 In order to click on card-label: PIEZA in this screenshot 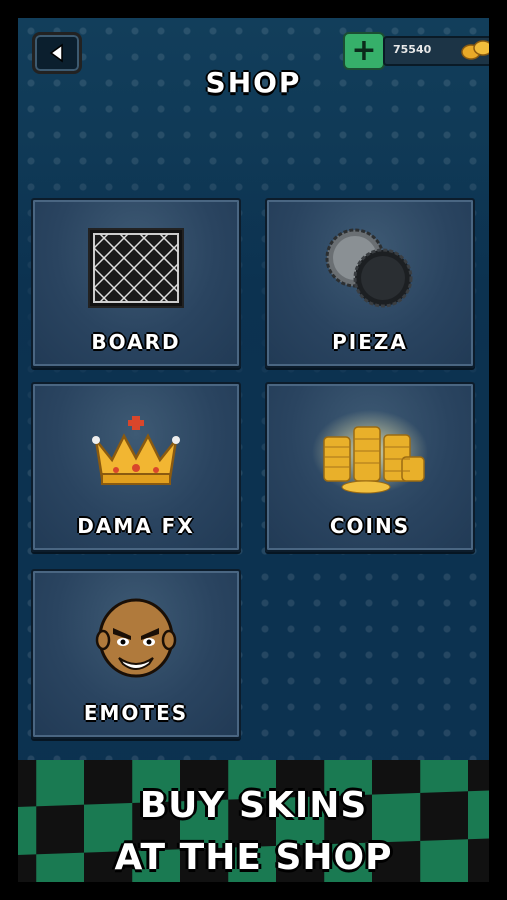, I will do `click(370, 342)`.